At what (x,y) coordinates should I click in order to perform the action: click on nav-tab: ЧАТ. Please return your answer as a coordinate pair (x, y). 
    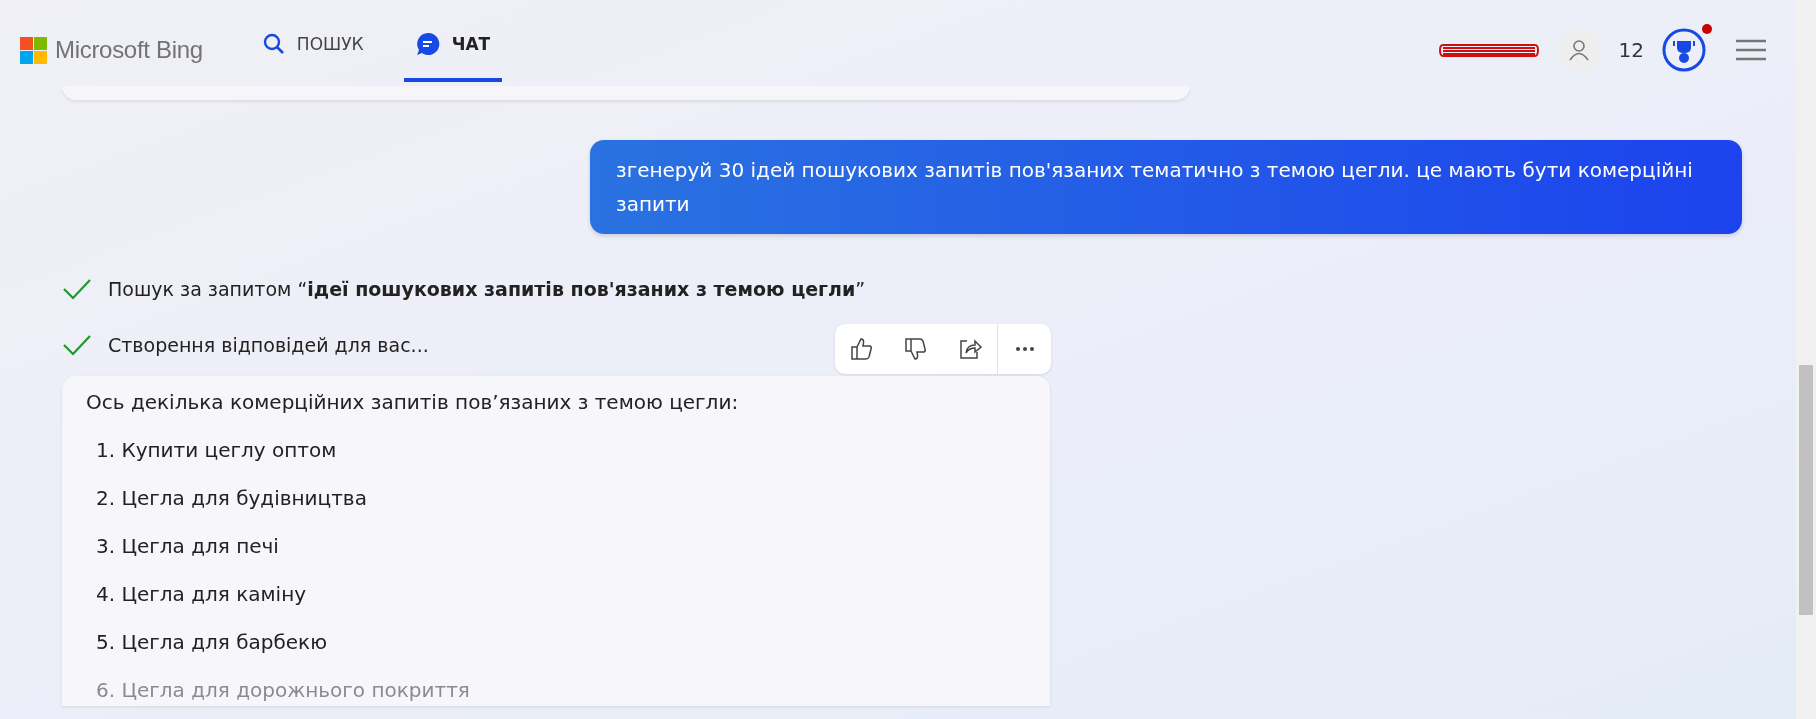
    Looking at the image, I should click on (453, 41).